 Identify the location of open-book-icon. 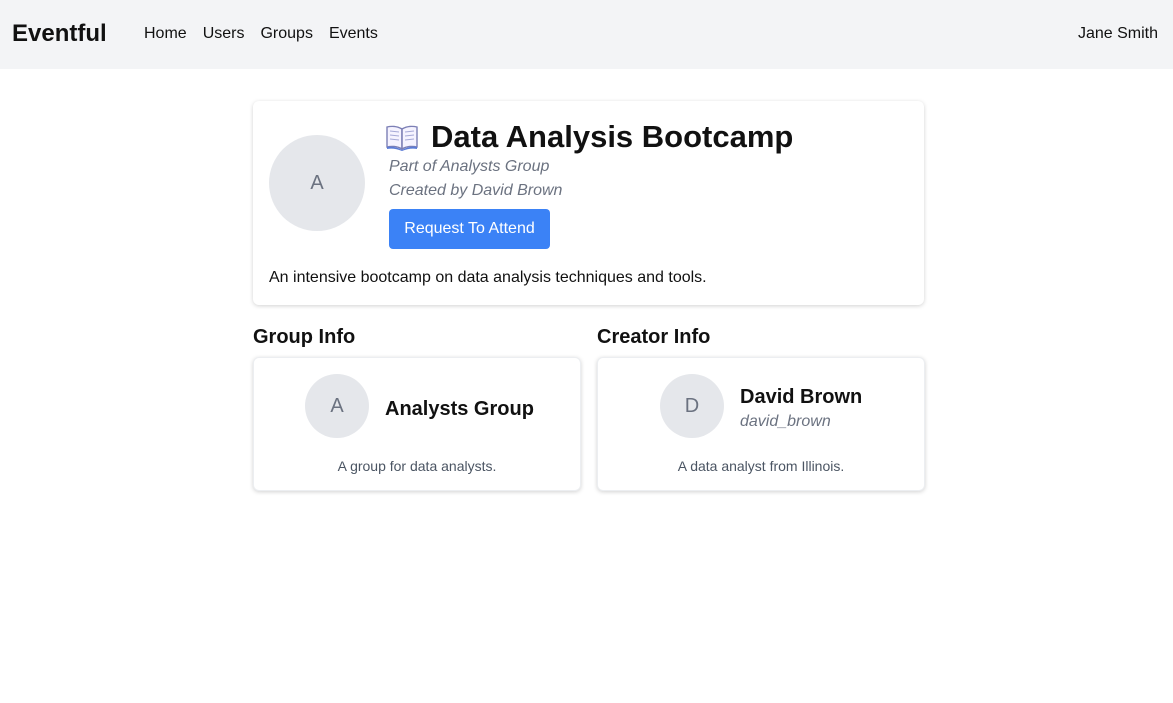
(402, 137).